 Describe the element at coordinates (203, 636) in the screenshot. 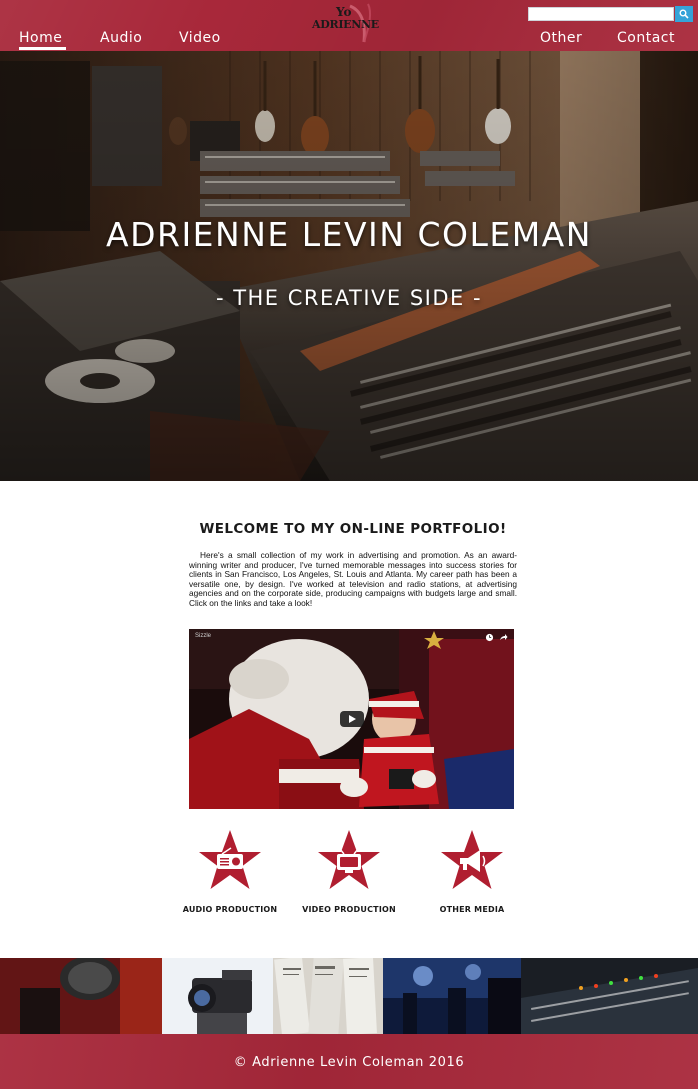

I see `video-title: Sizzle` at that location.